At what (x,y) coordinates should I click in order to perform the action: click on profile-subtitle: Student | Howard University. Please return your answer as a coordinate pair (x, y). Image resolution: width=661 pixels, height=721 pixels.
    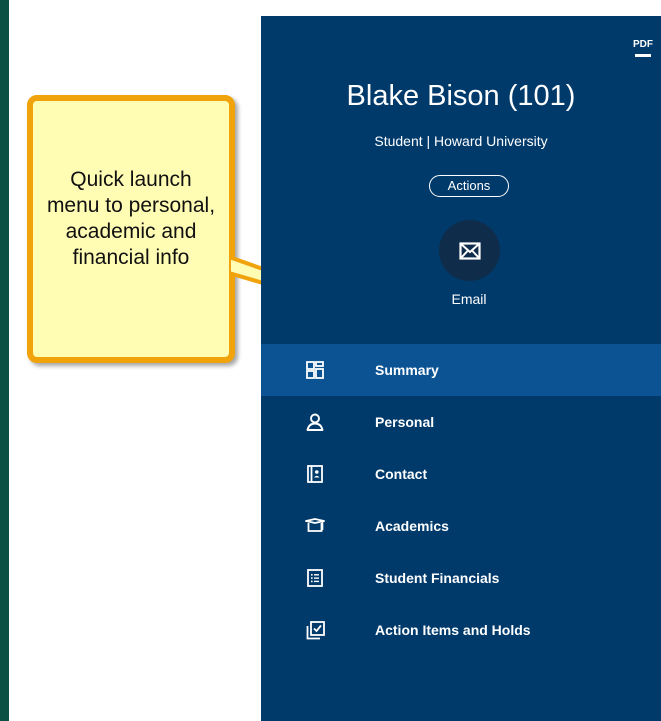
    Looking at the image, I should click on (461, 141).